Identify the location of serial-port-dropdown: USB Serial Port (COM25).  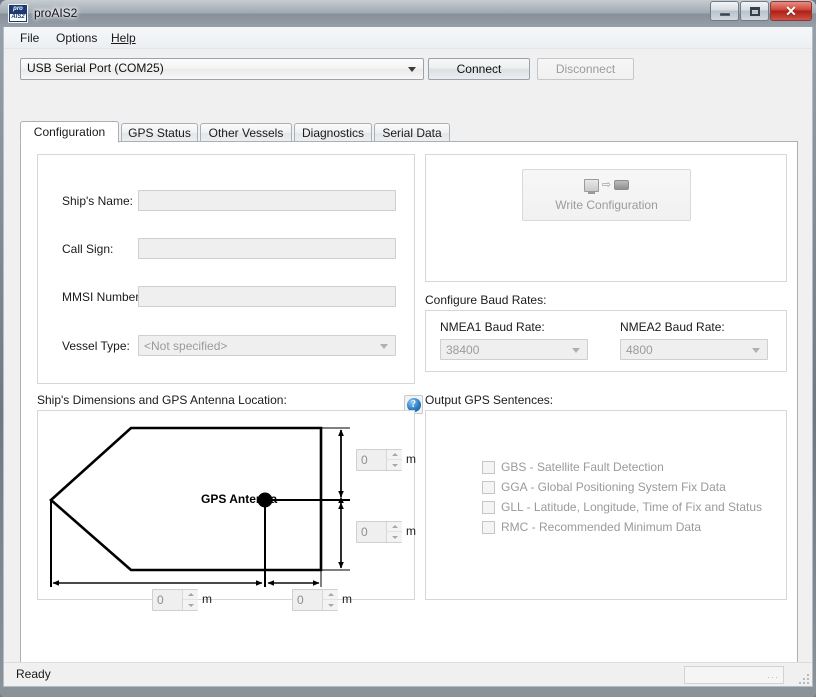
(222, 69).